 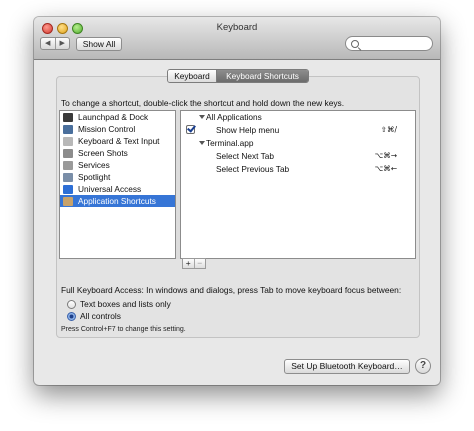 I want to click on category-item: Screen Shots, so click(x=117, y=153).